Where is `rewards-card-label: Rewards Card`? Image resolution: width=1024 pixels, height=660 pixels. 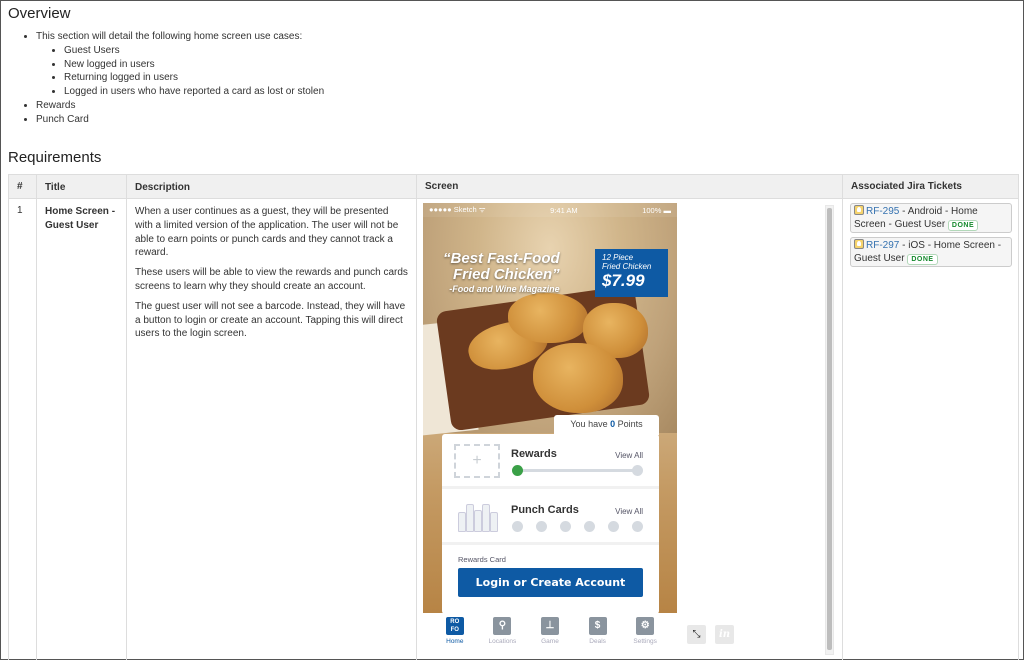
rewards-card-label: Rewards Card is located at coordinates (482, 559).